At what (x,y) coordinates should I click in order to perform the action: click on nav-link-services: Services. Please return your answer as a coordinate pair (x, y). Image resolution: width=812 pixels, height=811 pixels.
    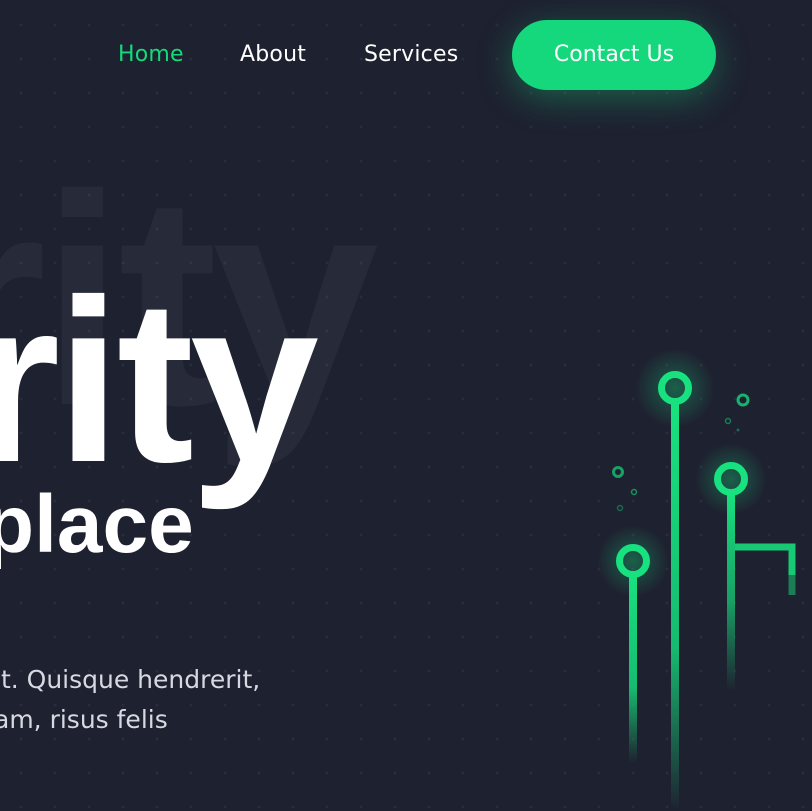
    Looking at the image, I should click on (411, 55).